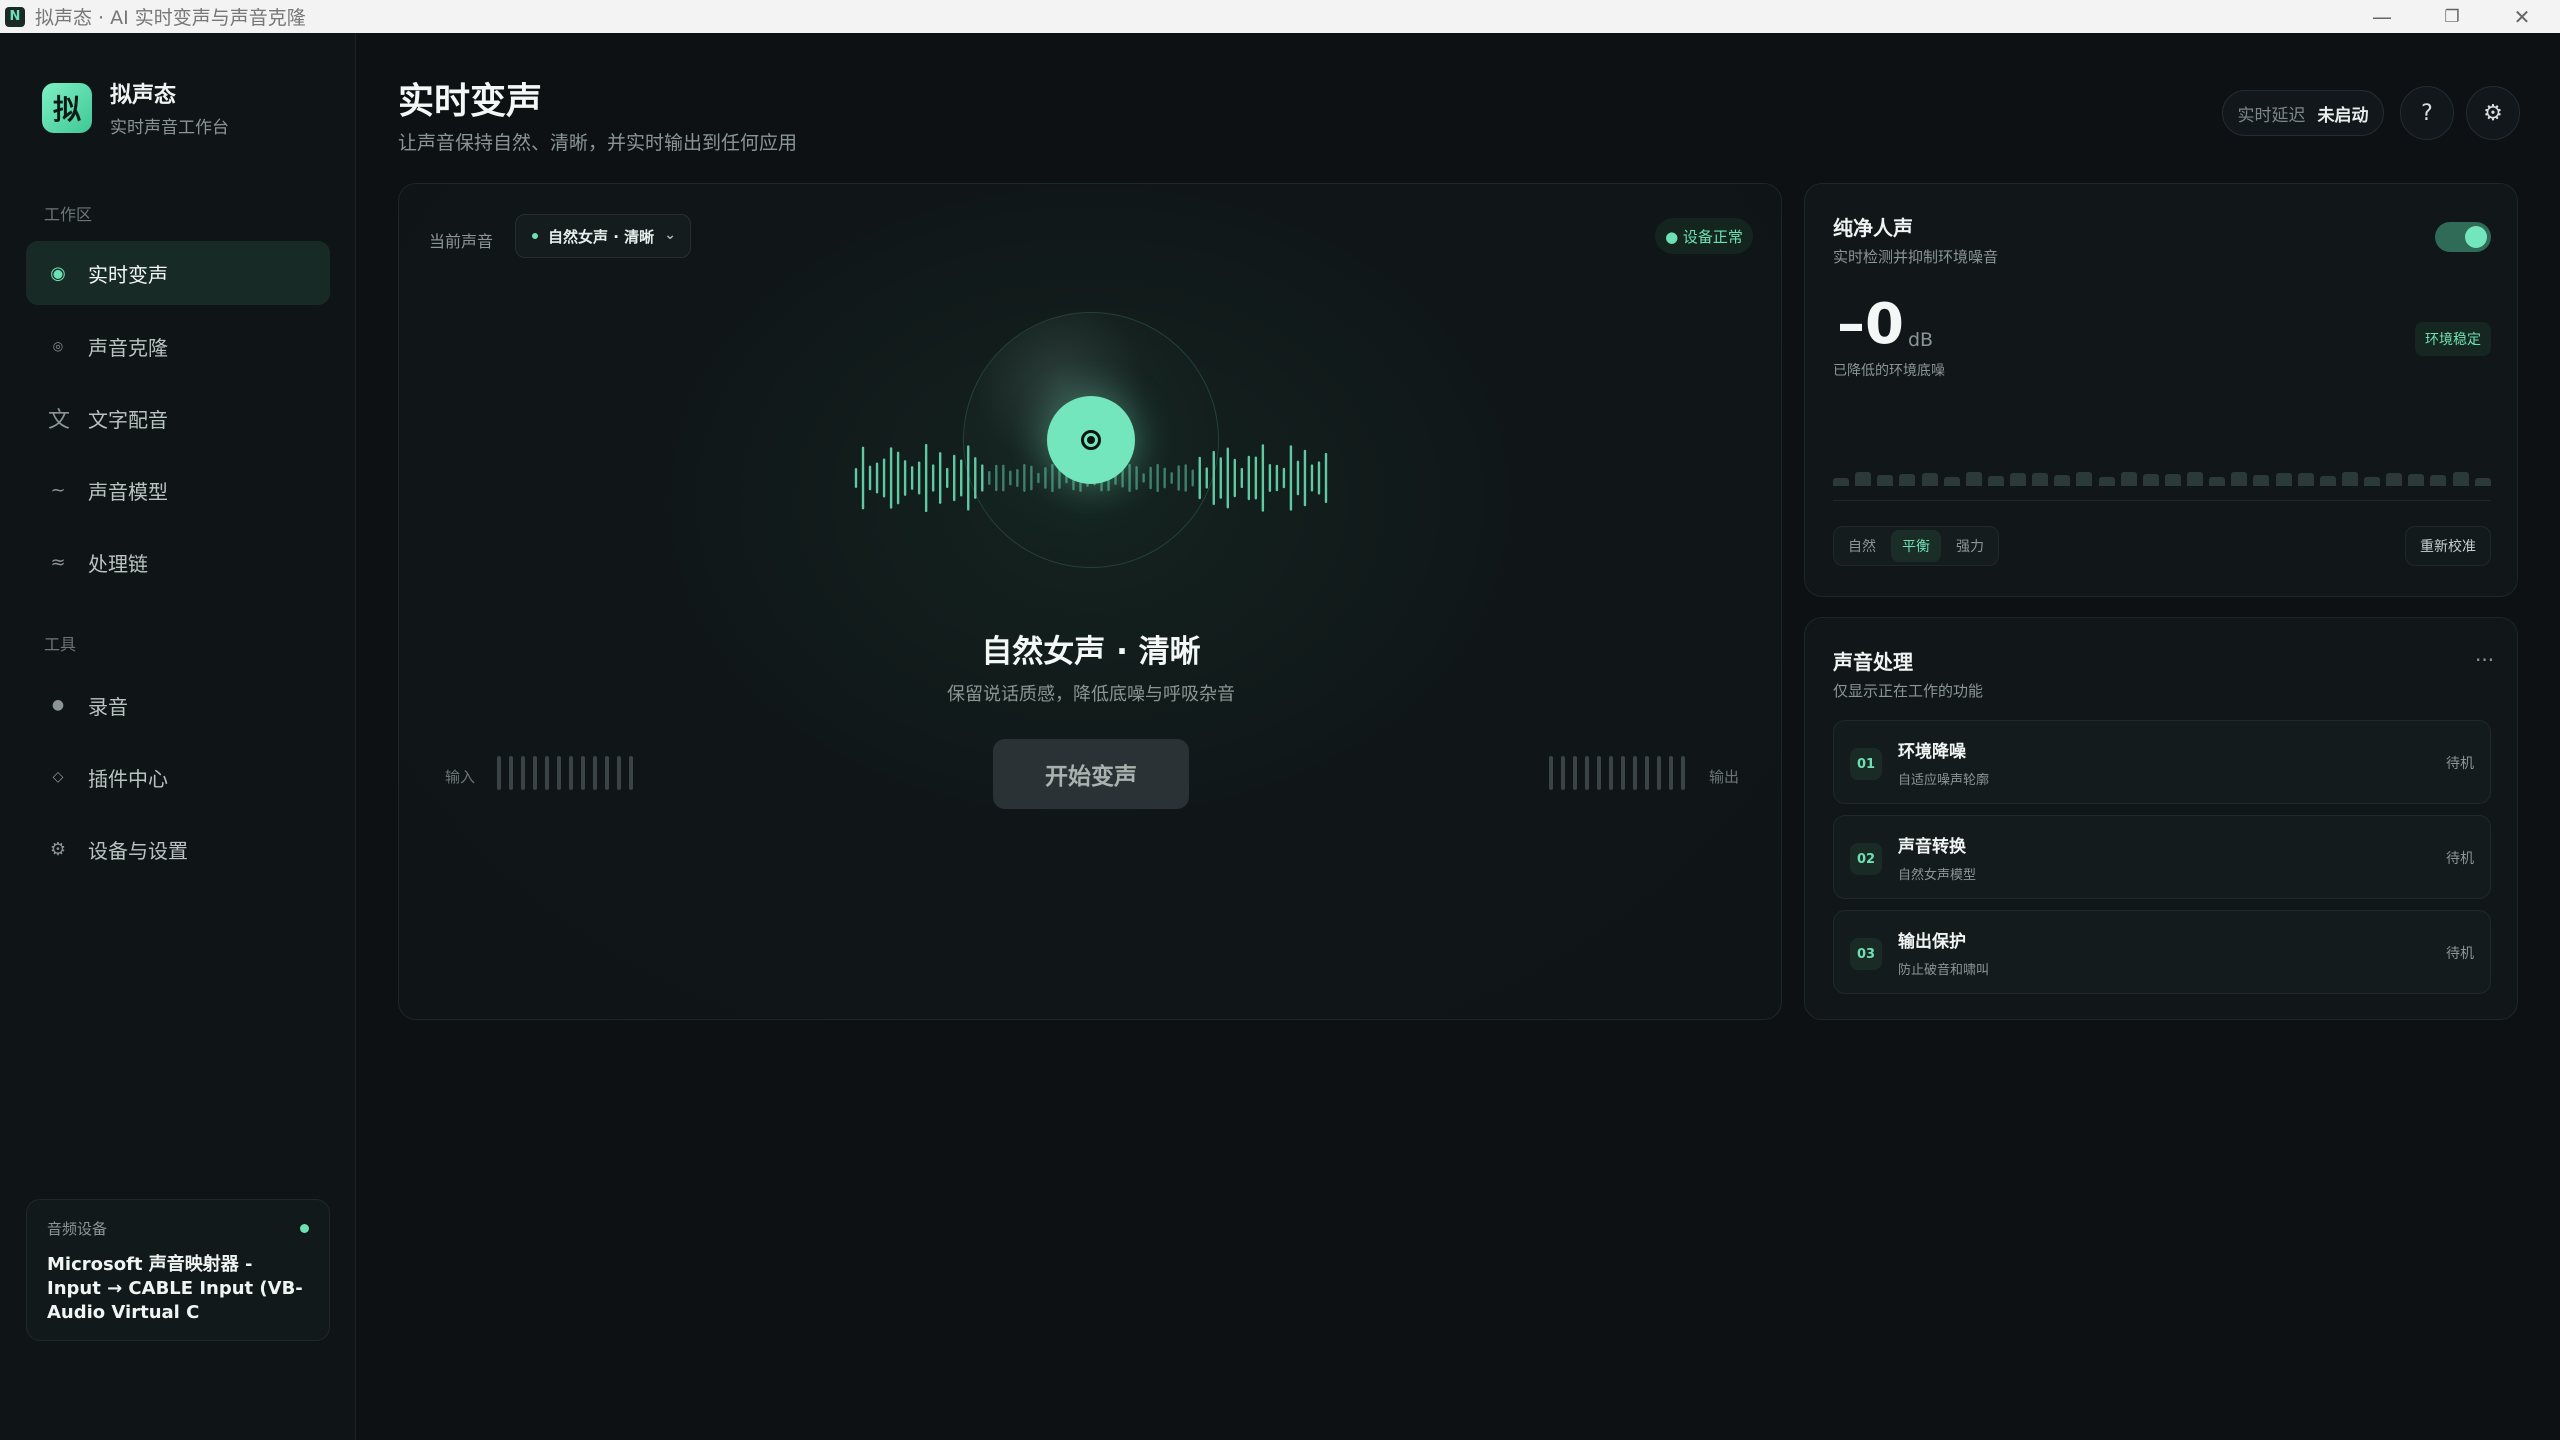  I want to click on minimize-icon: —, so click(2382, 16).